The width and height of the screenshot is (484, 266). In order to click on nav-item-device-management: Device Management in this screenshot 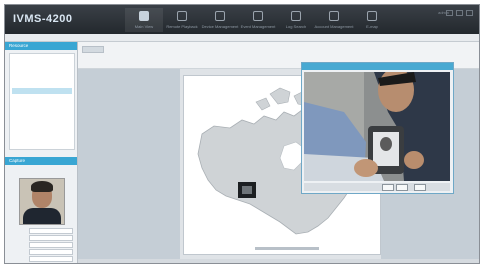, I will do `click(220, 20)`.